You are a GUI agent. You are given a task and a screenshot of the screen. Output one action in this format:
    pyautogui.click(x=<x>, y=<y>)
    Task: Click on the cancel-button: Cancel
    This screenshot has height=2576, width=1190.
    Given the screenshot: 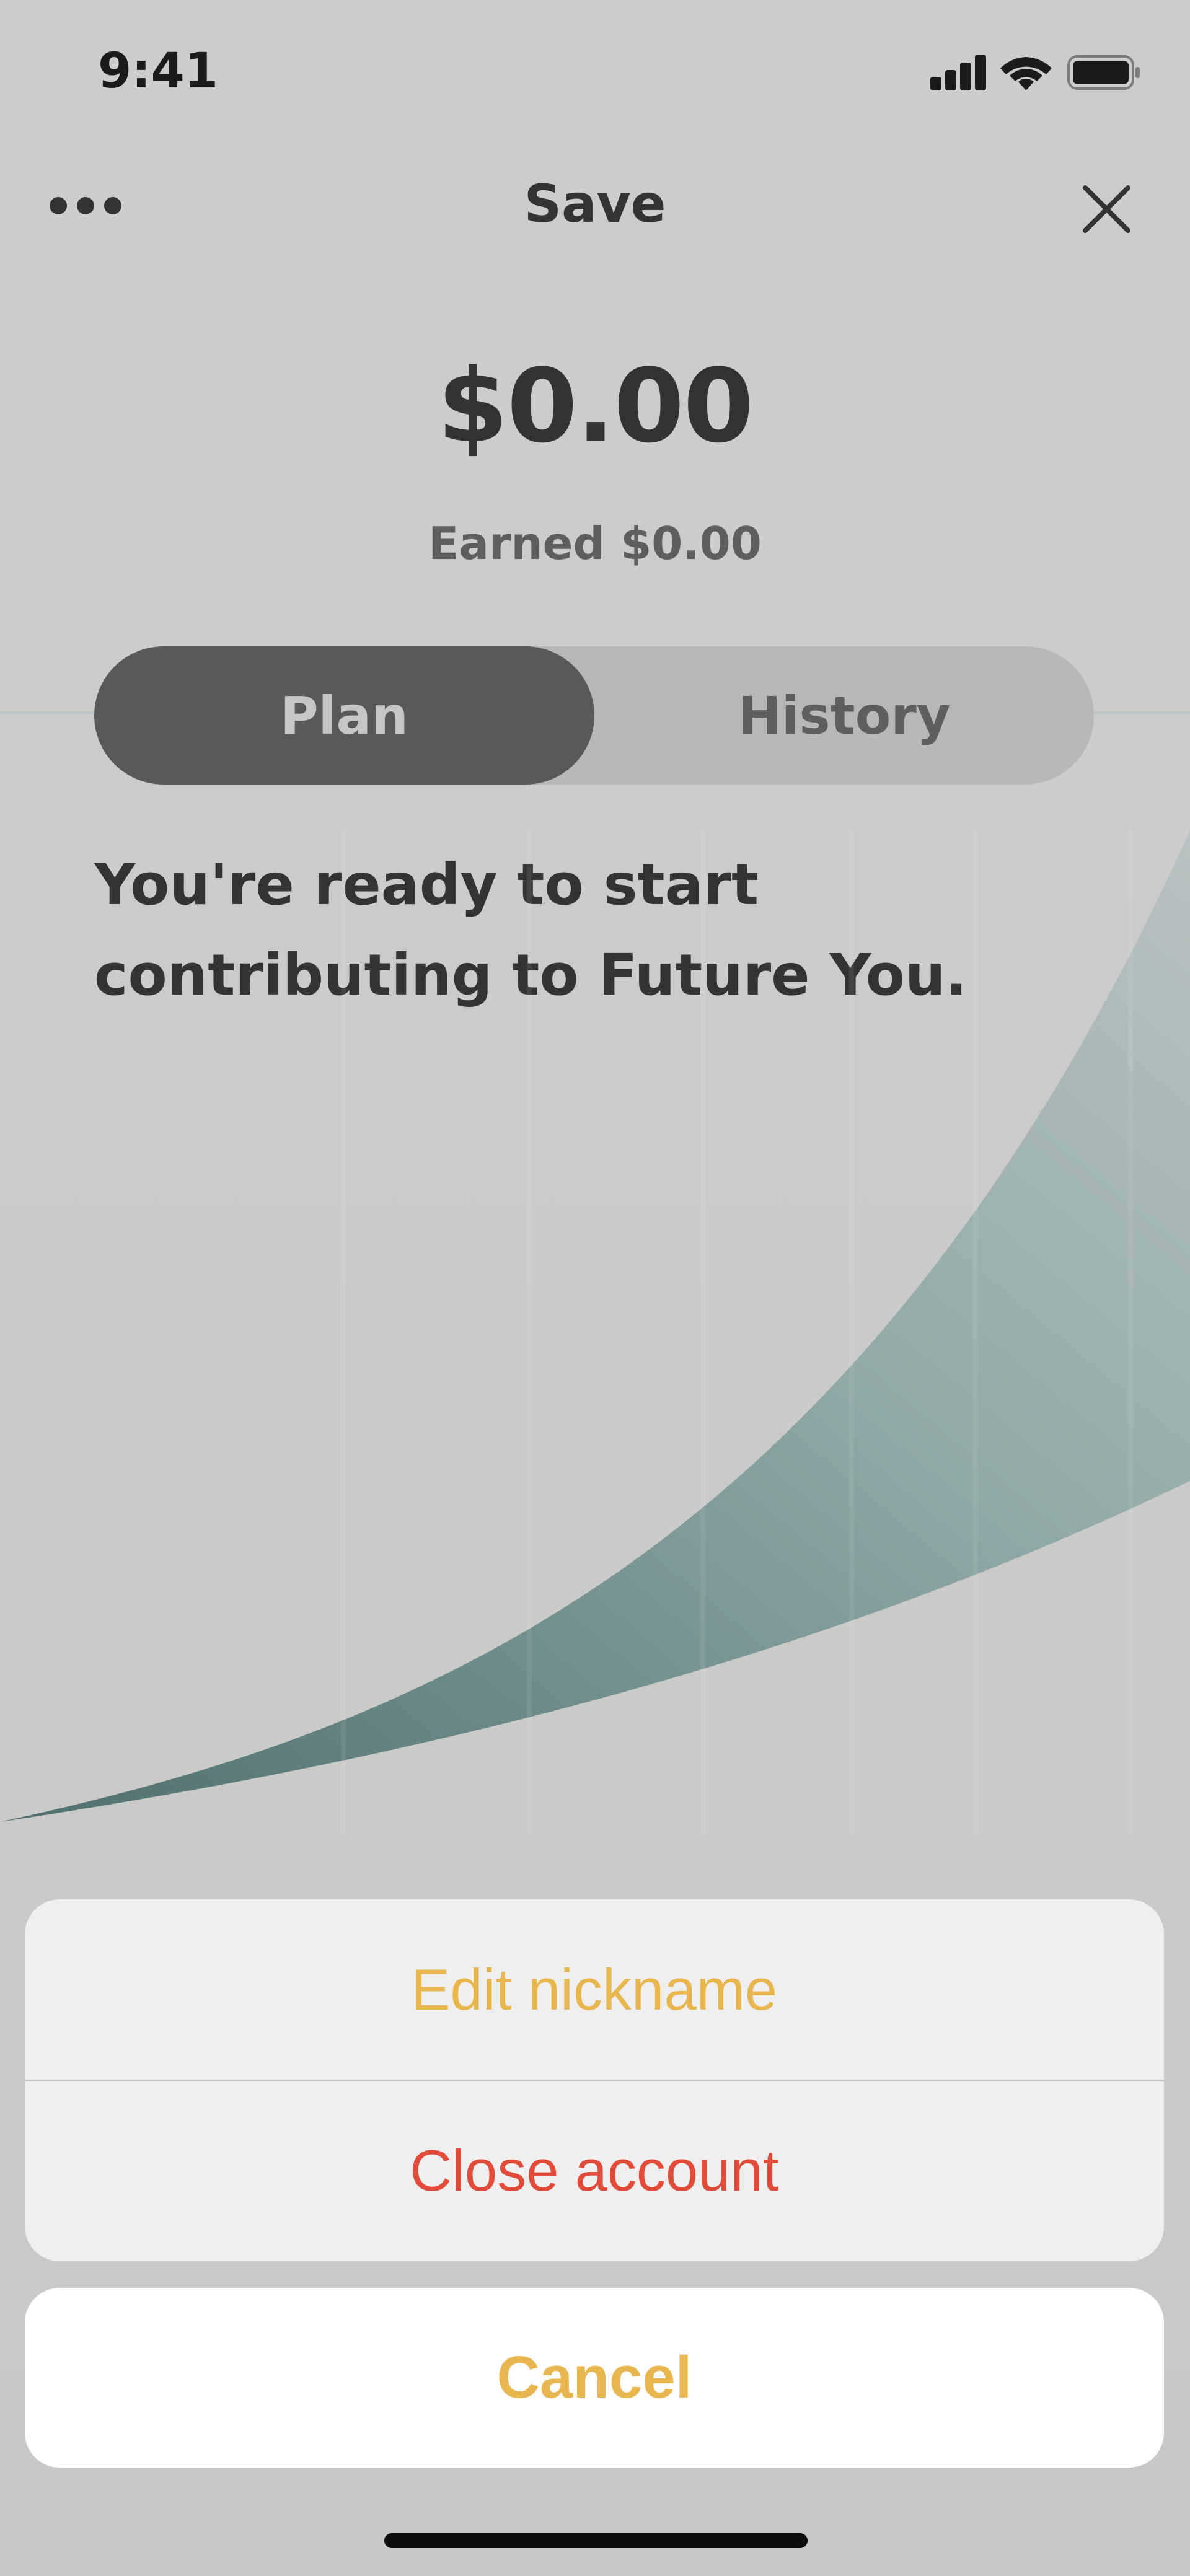 What is the action you would take?
    pyautogui.click(x=594, y=2378)
    